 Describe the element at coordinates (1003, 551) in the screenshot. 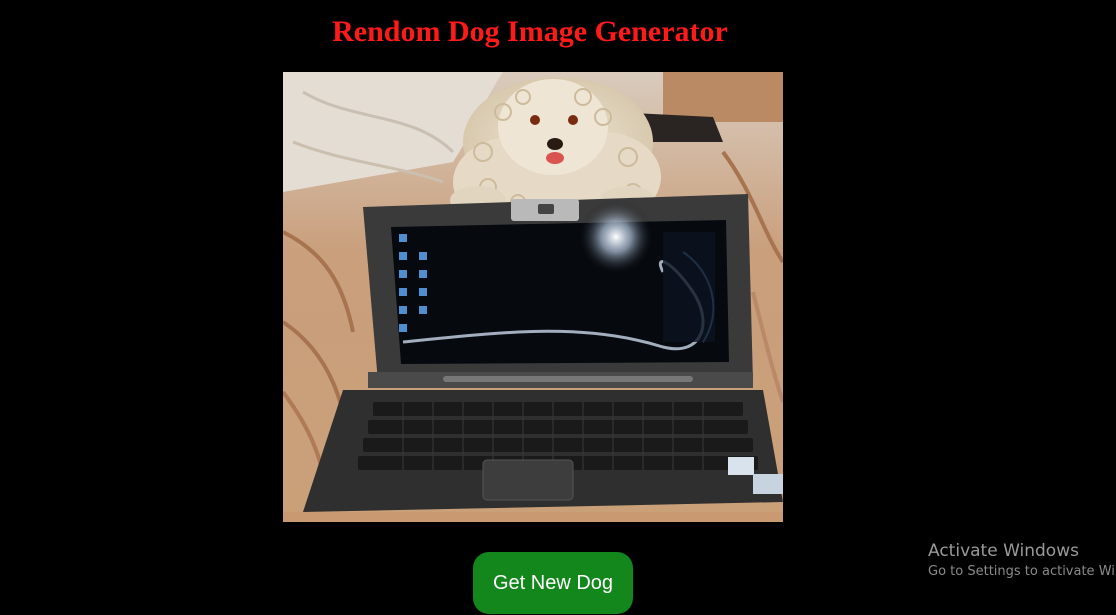

I see `watermark-title: Activate Windows` at that location.